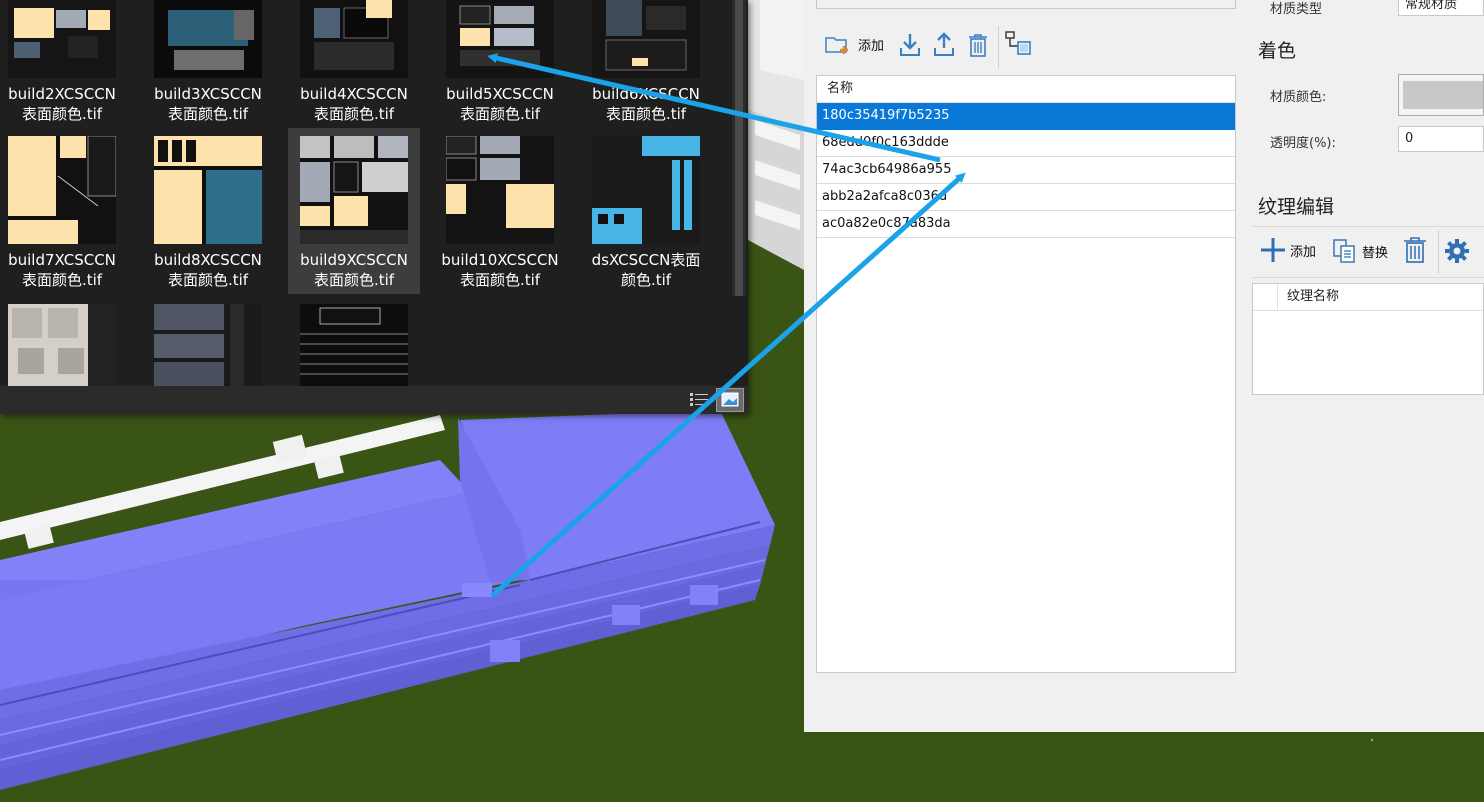  I want to click on add-texture-button: 添加, so click(1288, 250).